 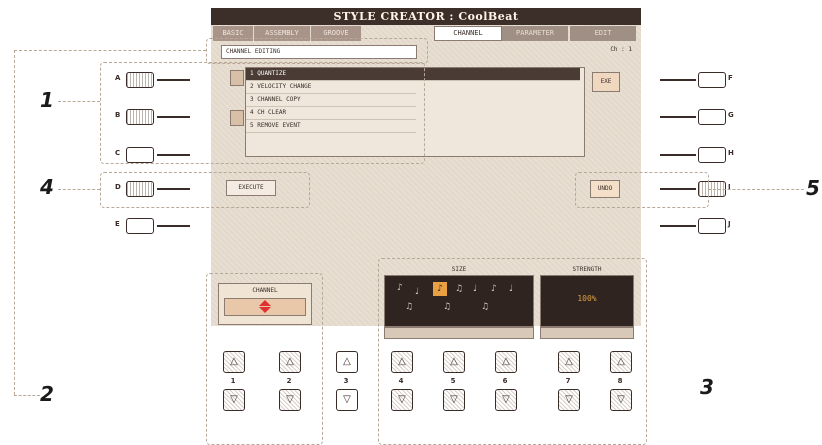 I want to click on up-button-2: △, so click(x=290, y=362).